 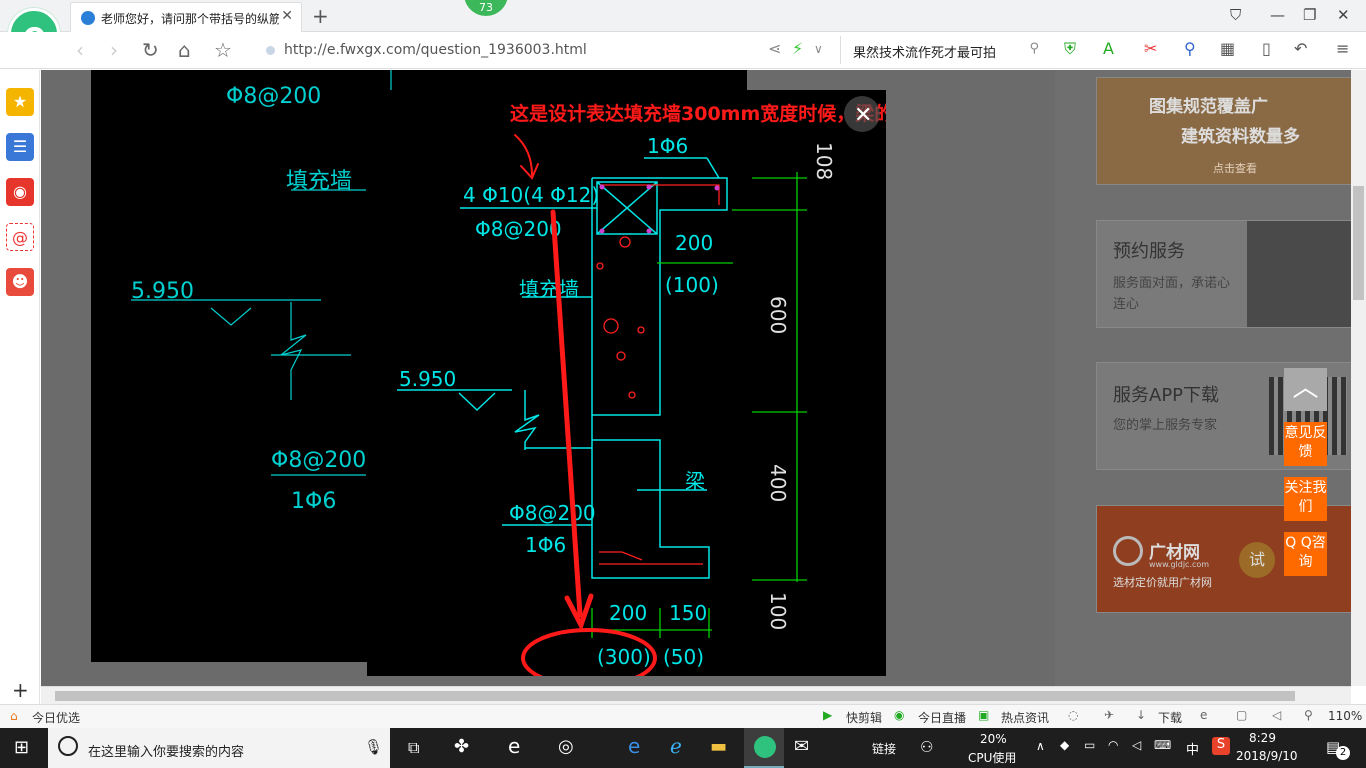 What do you see at coordinates (1113, 745) in the screenshot?
I see `wifi-icon: ◠` at bounding box center [1113, 745].